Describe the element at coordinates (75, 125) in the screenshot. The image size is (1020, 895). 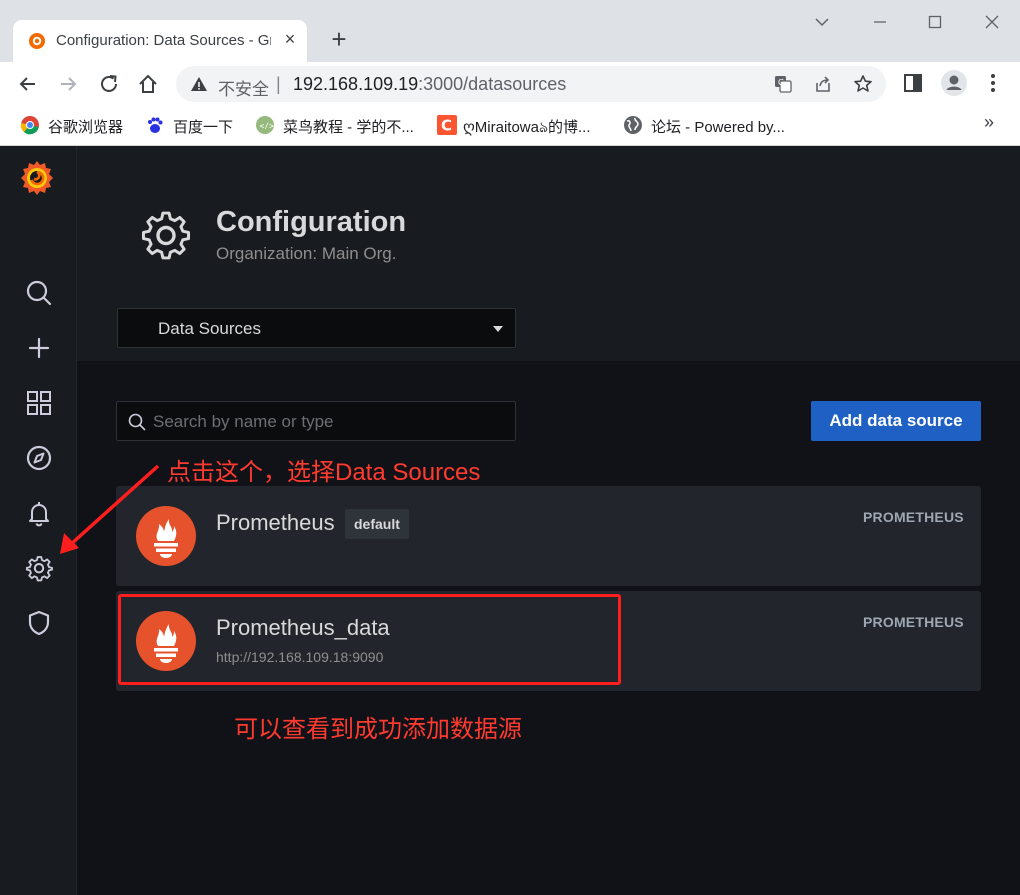
I see `bookmark-item: 谷歌浏览器` at that location.